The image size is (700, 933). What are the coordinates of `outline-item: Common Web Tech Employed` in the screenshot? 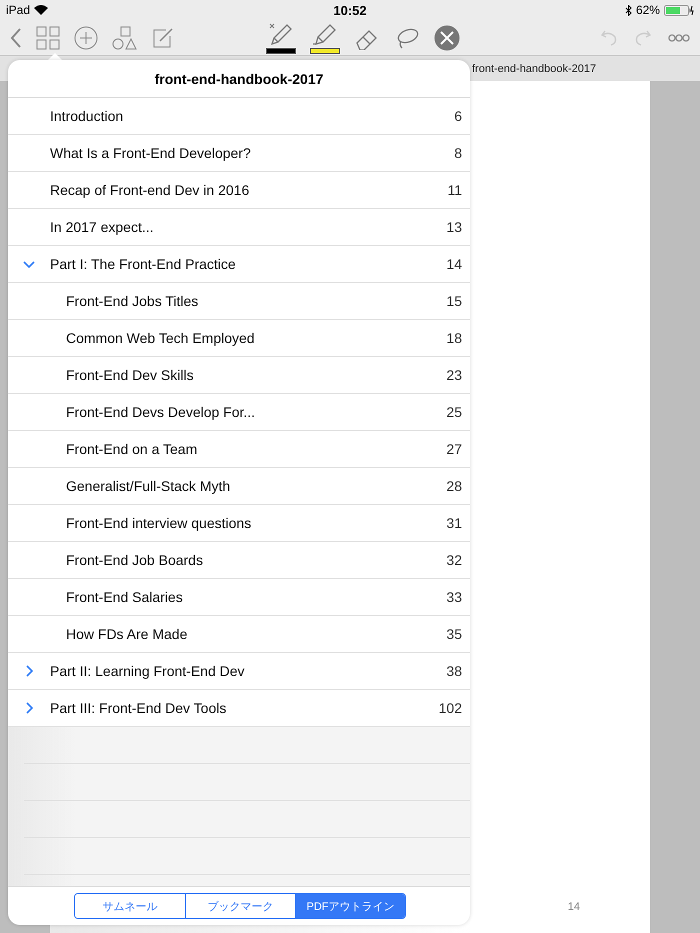 It's located at (256, 338).